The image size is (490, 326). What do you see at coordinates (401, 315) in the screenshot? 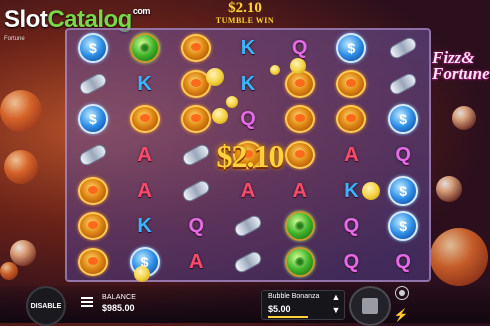
I see `turbo-icon: ⚡` at bounding box center [401, 315].